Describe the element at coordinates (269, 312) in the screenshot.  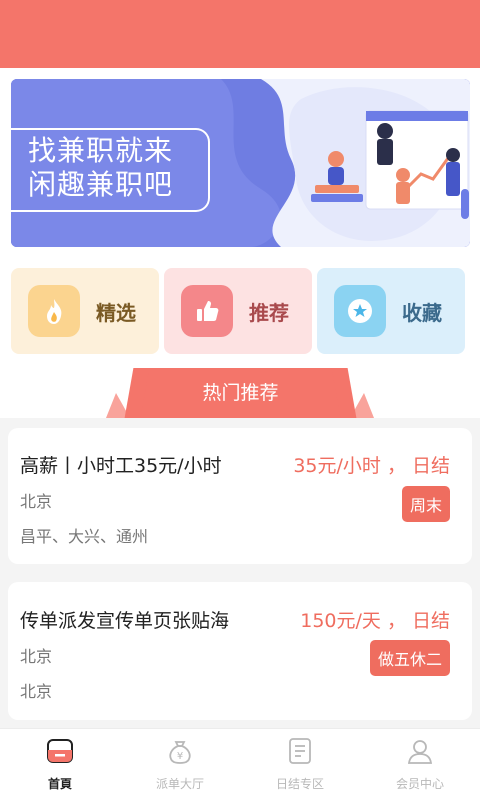
I see `quick-action-label: 推荐` at that location.